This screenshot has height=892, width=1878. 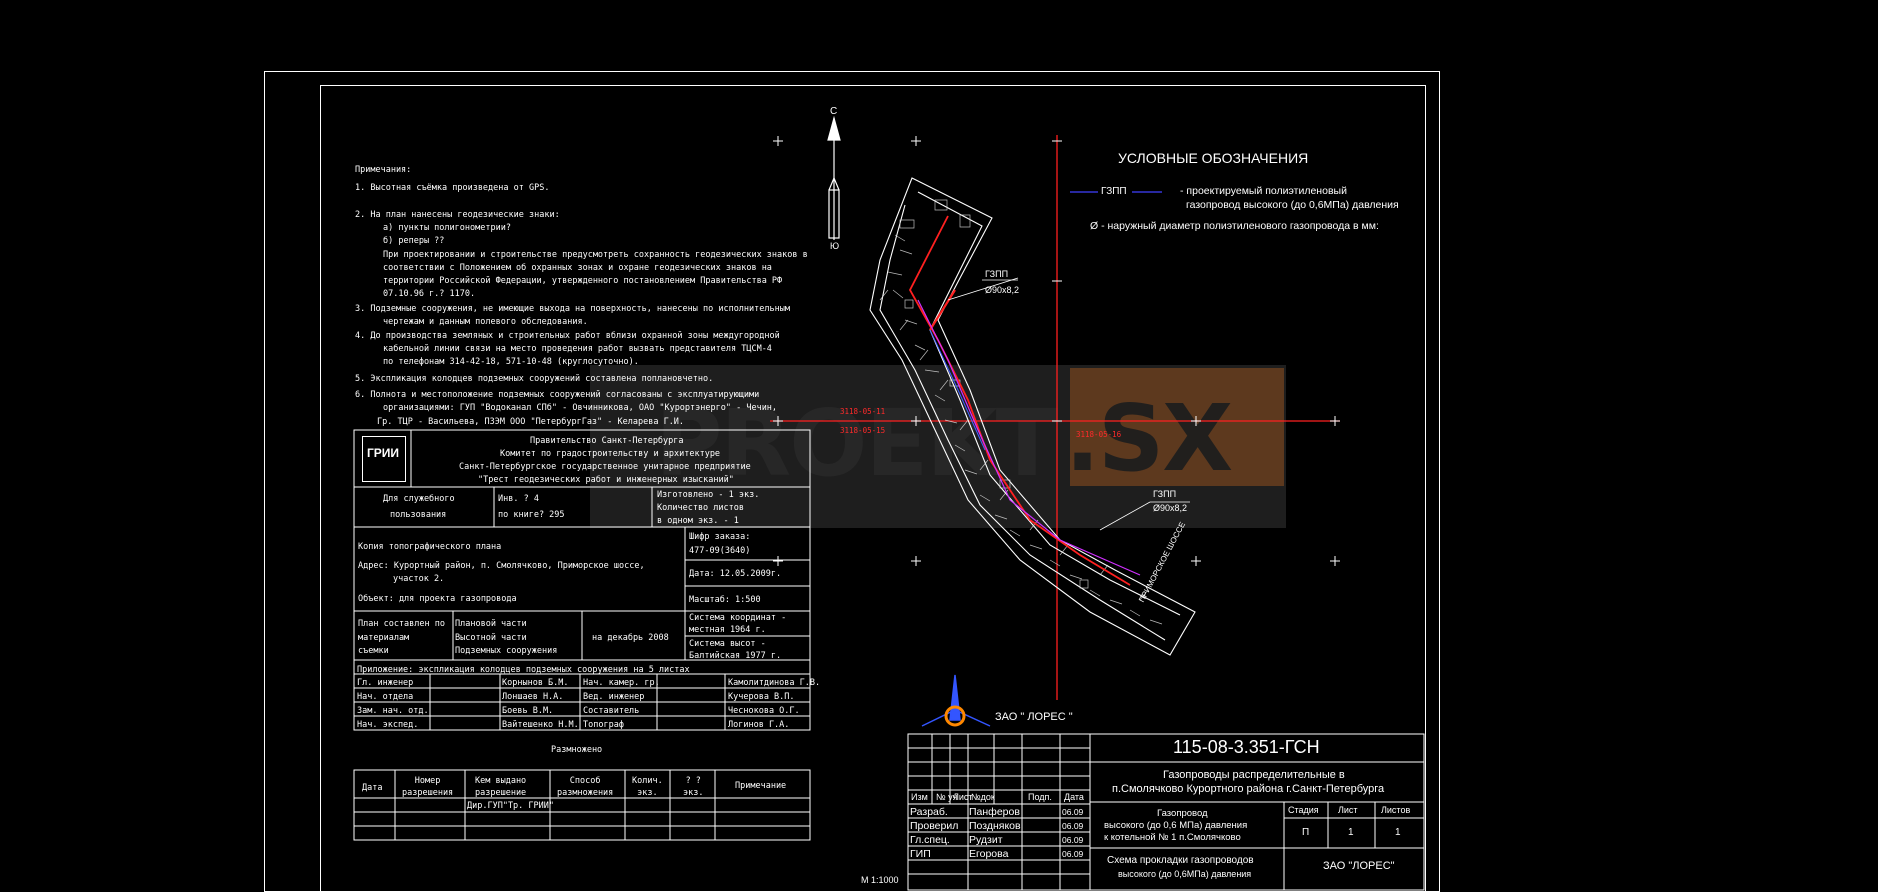 I want to click on sheet-value: 1, so click(x=1351, y=832).